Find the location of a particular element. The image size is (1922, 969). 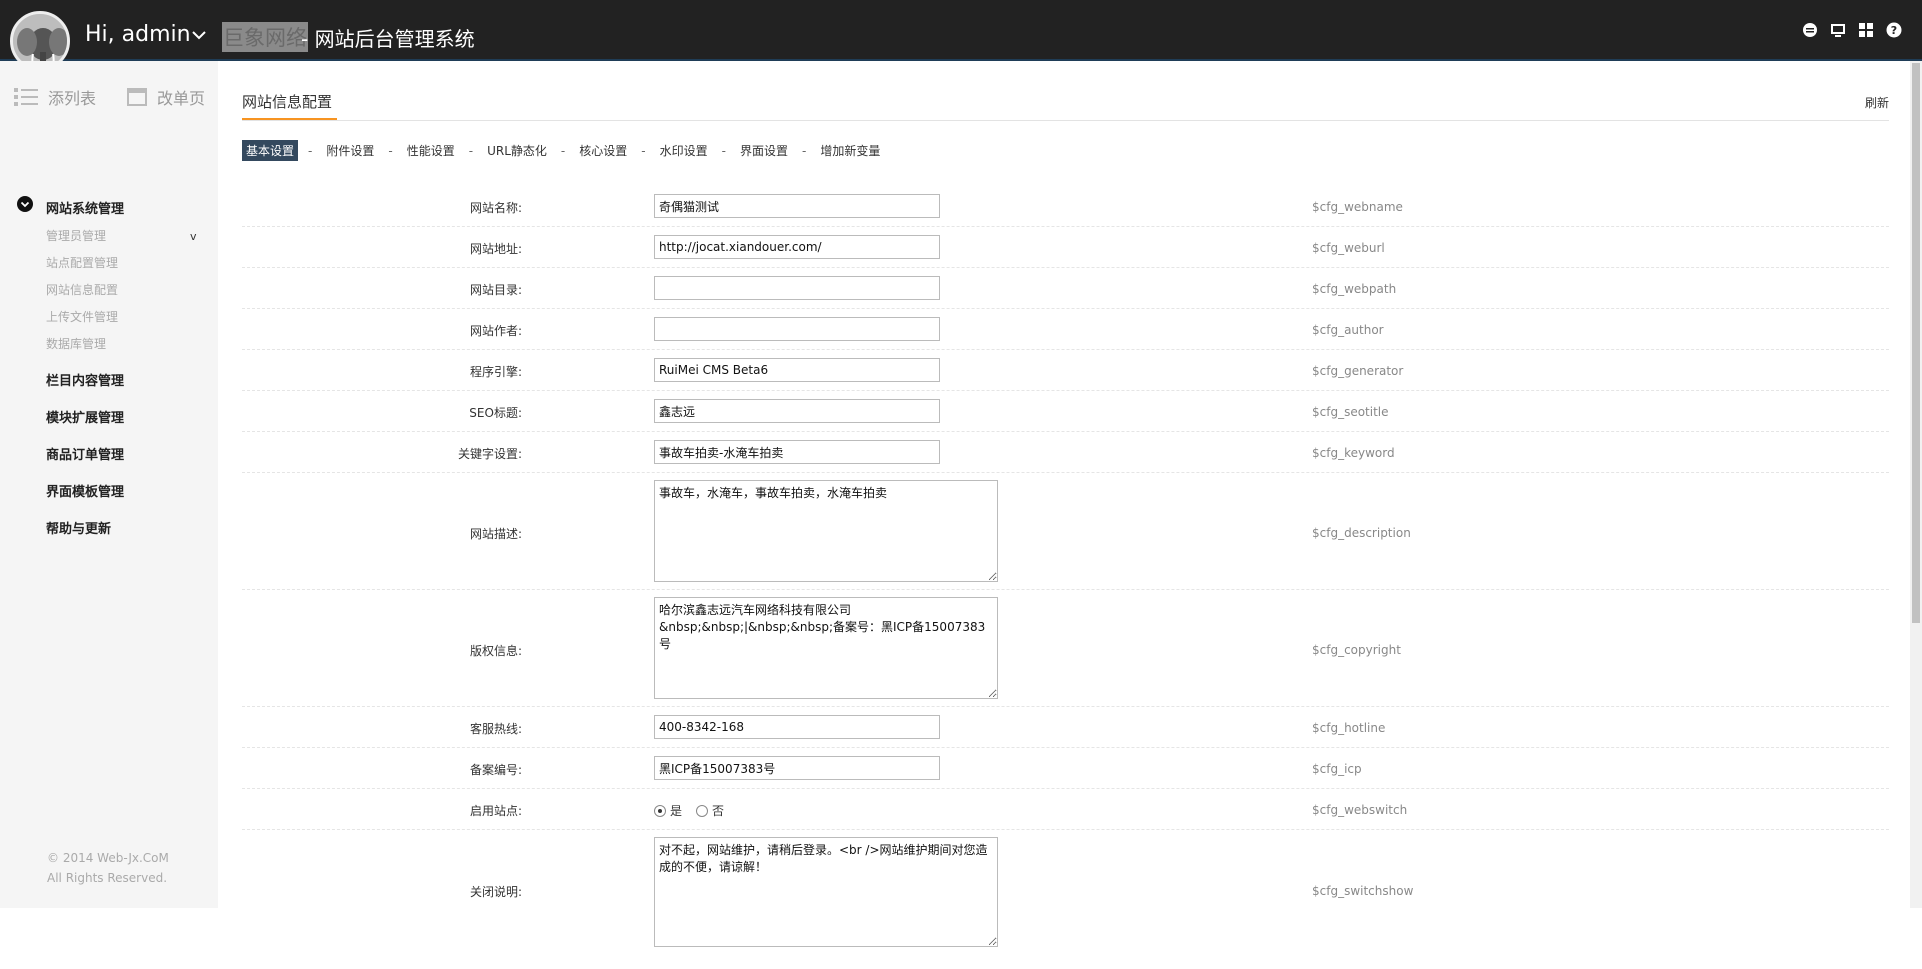

hotline-input is located at coordinates (797, 727).